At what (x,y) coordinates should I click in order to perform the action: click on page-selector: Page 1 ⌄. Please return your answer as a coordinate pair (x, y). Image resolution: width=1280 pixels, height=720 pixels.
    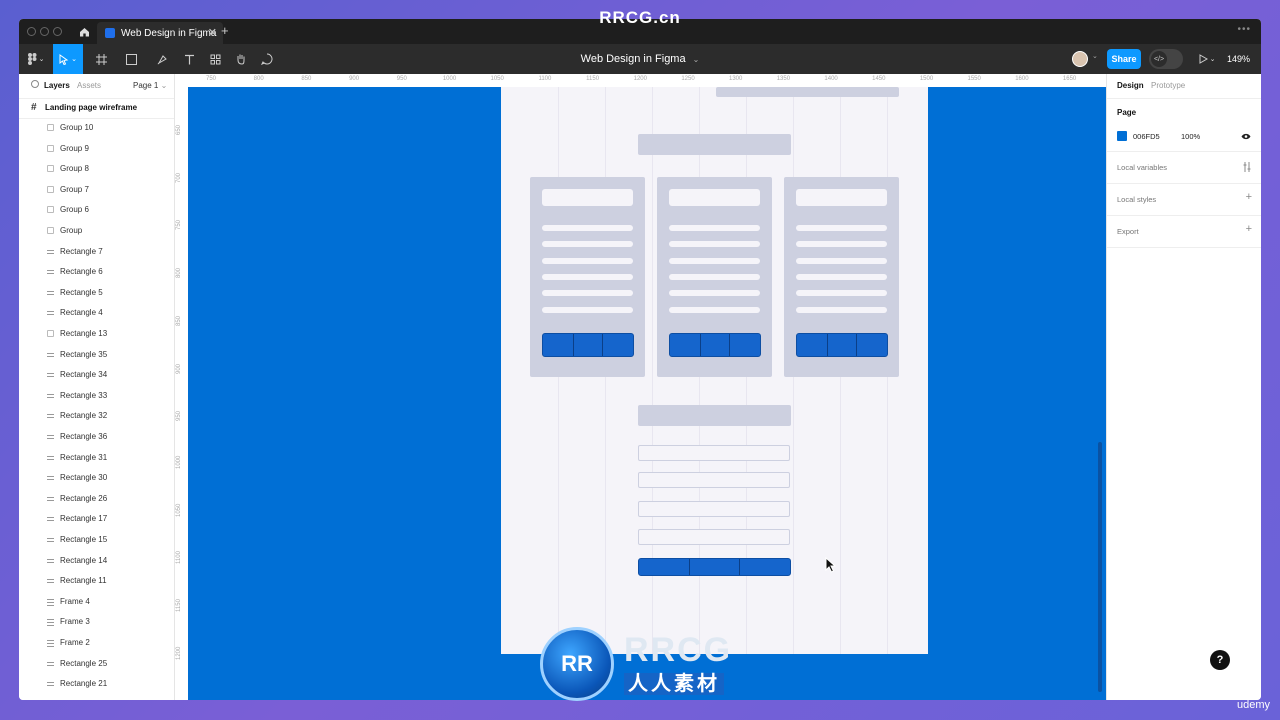
    Looking at the image, I should click on (150, 85).